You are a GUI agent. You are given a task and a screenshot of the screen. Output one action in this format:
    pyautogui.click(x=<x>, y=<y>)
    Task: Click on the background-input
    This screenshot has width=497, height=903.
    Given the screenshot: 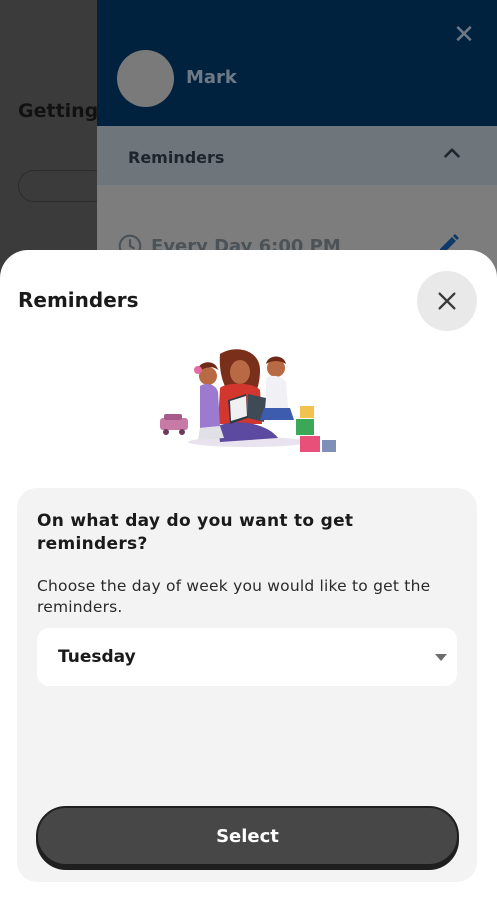 What is the action you would take?
    pyautogui.click(x=63, y=186)
    